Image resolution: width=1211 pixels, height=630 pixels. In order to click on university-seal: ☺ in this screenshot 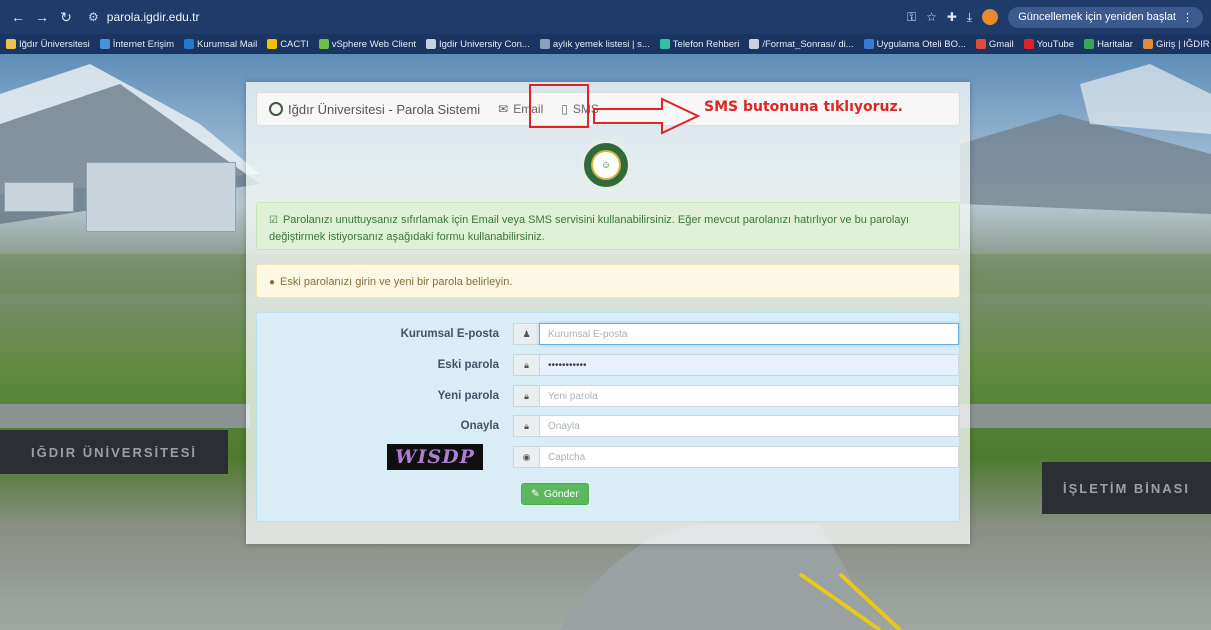, I will do `click(606, 165)`.